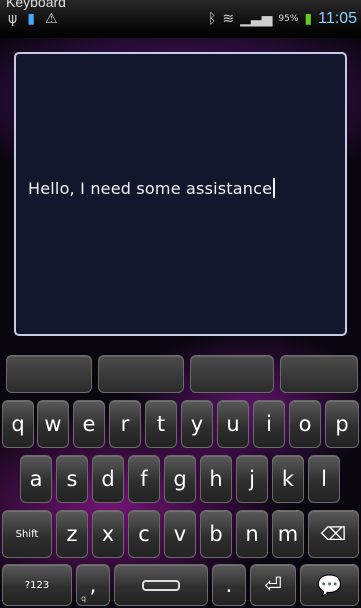 This screenshot has width=361, height=608. Describe the element at coordinates (36, 5) in the screenshot. I see `cropped-title: Keyboard` at that location.